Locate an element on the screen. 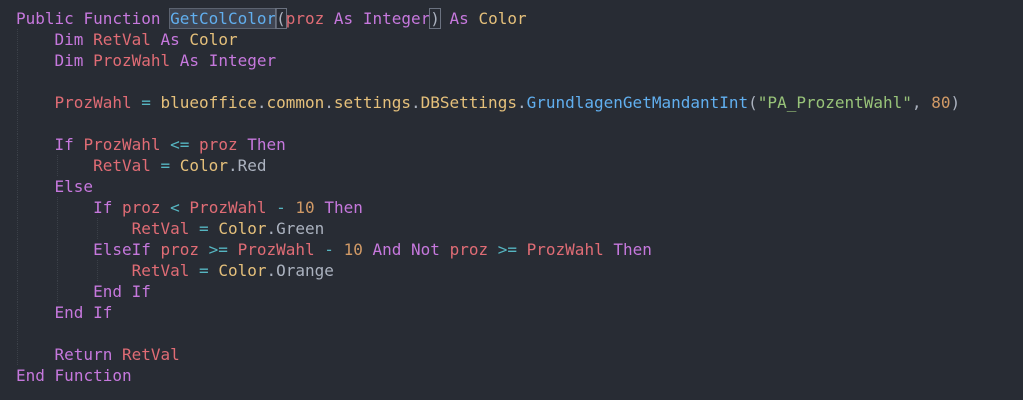 This screenshot has width=1023, height=400. code-token: Return is located at coordinates (83, 354).